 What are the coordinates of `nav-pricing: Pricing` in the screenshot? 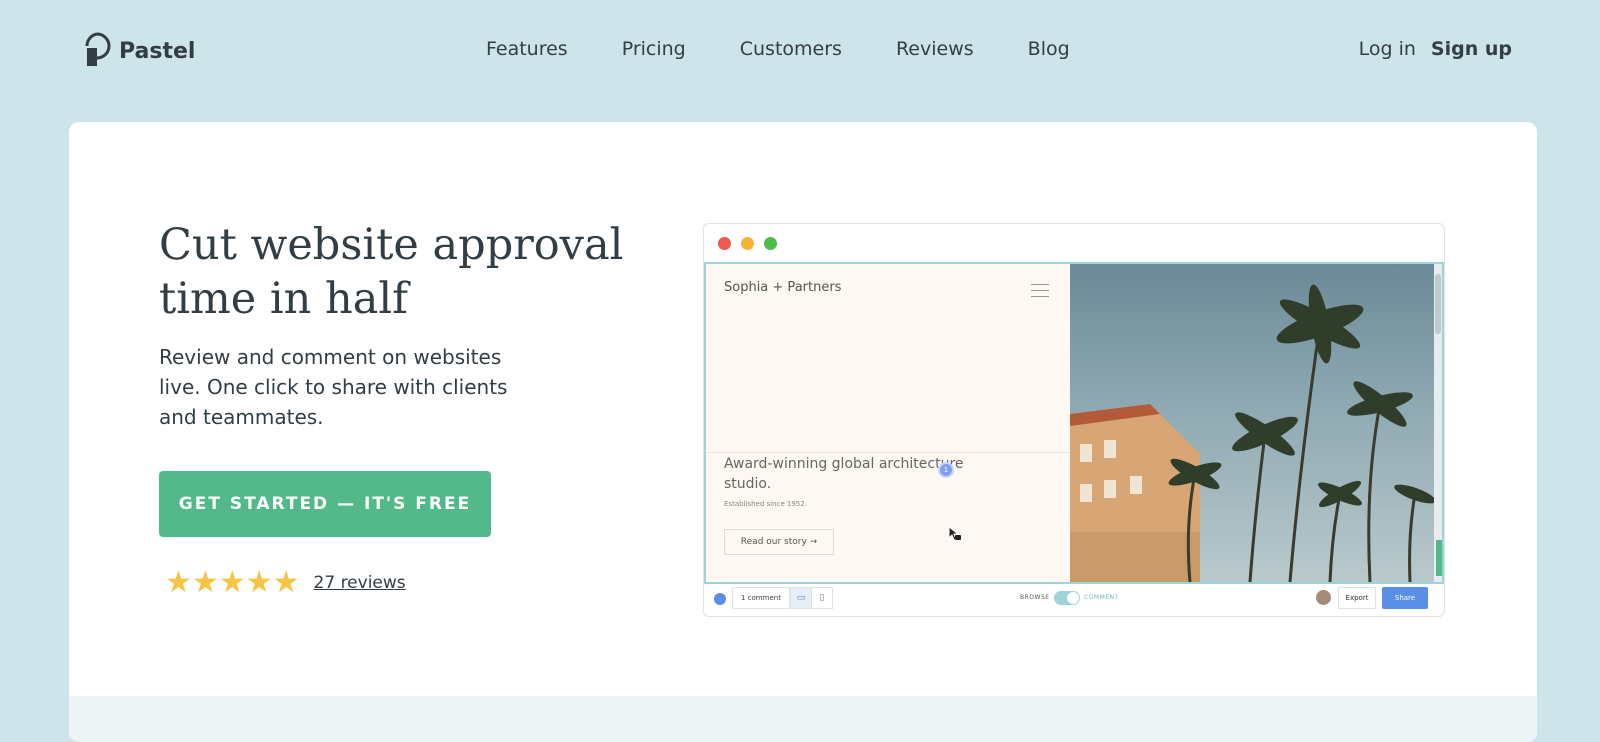 It's located at (654, 49).